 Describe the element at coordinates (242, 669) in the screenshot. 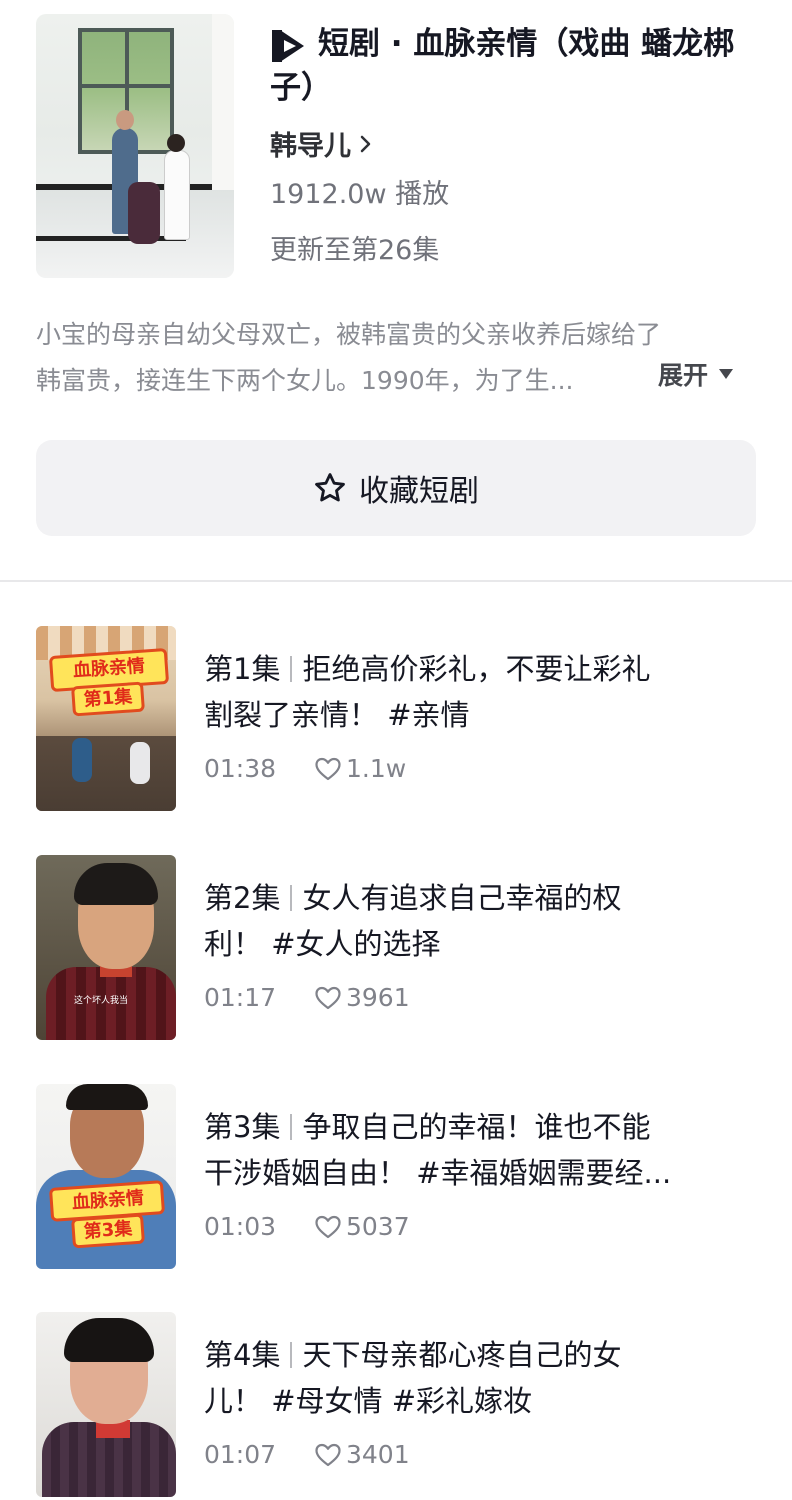

I see `episode-number: 第1集` at that location.